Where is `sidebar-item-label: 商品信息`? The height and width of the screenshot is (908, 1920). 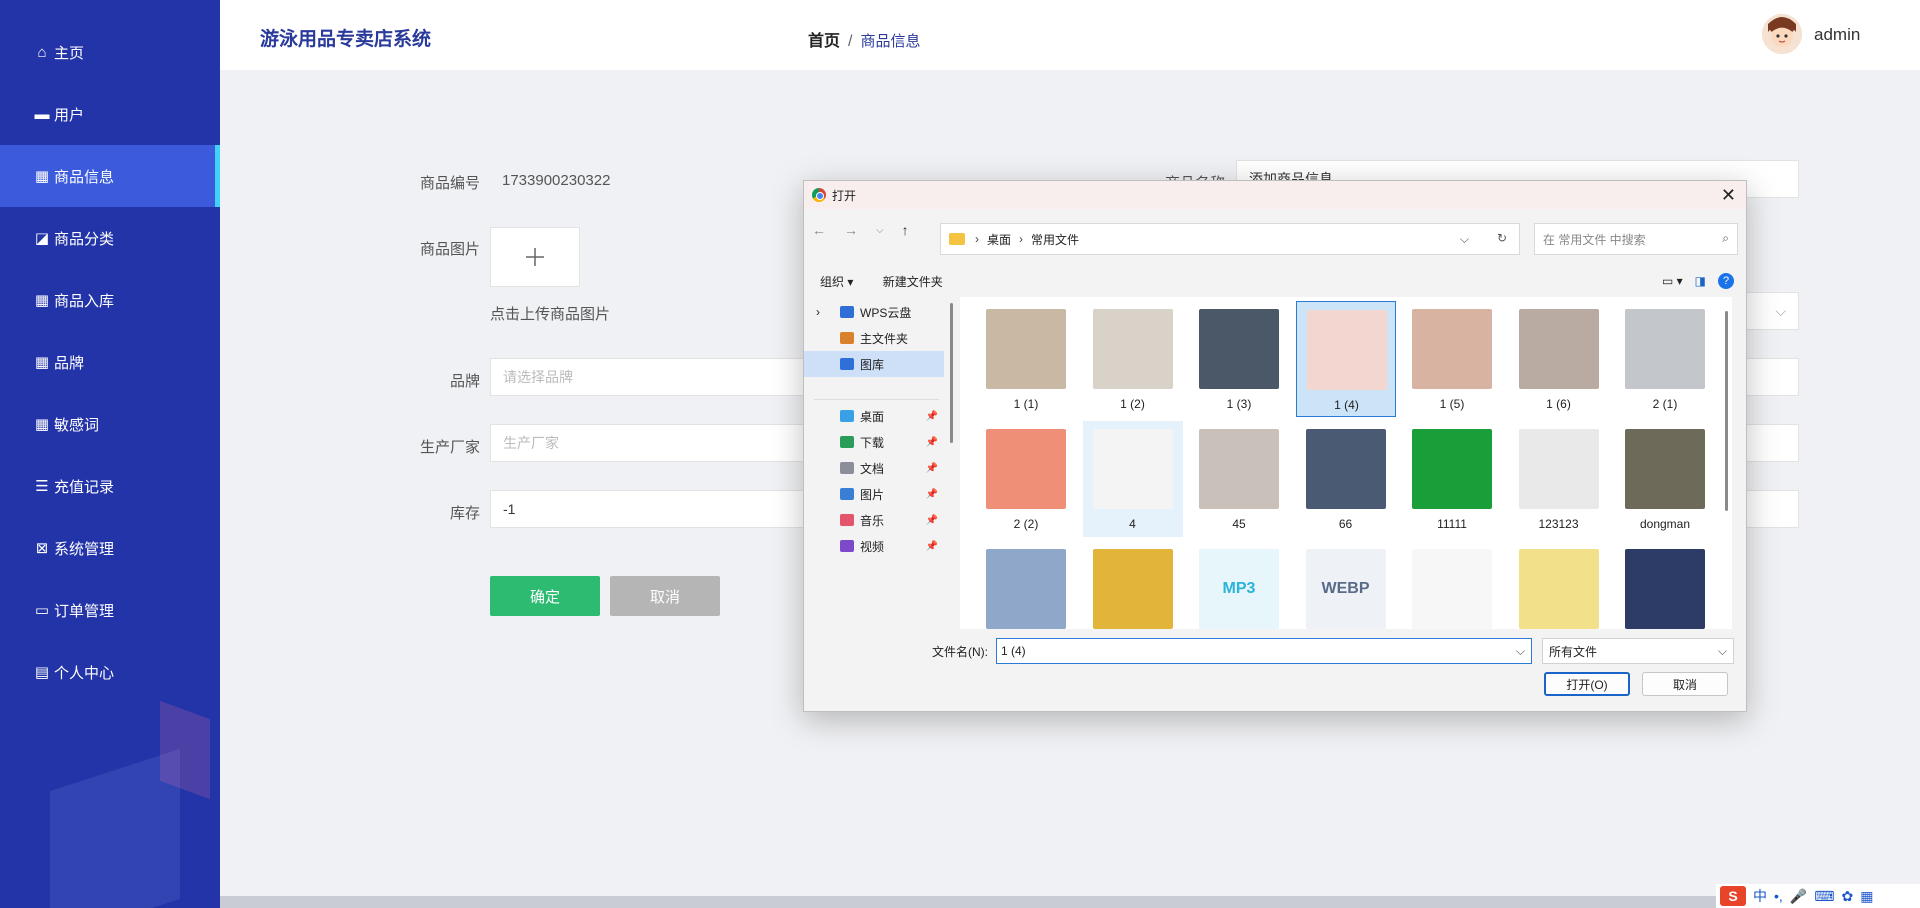 sidebar-item-label: 商品信息 is located at coordinates (84, 177).